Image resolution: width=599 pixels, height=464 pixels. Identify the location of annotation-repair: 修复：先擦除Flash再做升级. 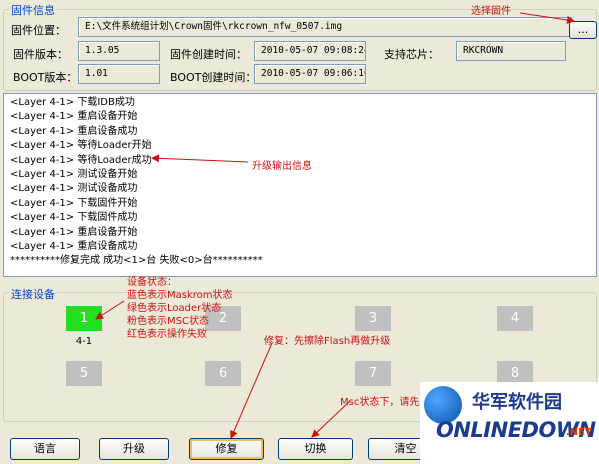
(327, 341).